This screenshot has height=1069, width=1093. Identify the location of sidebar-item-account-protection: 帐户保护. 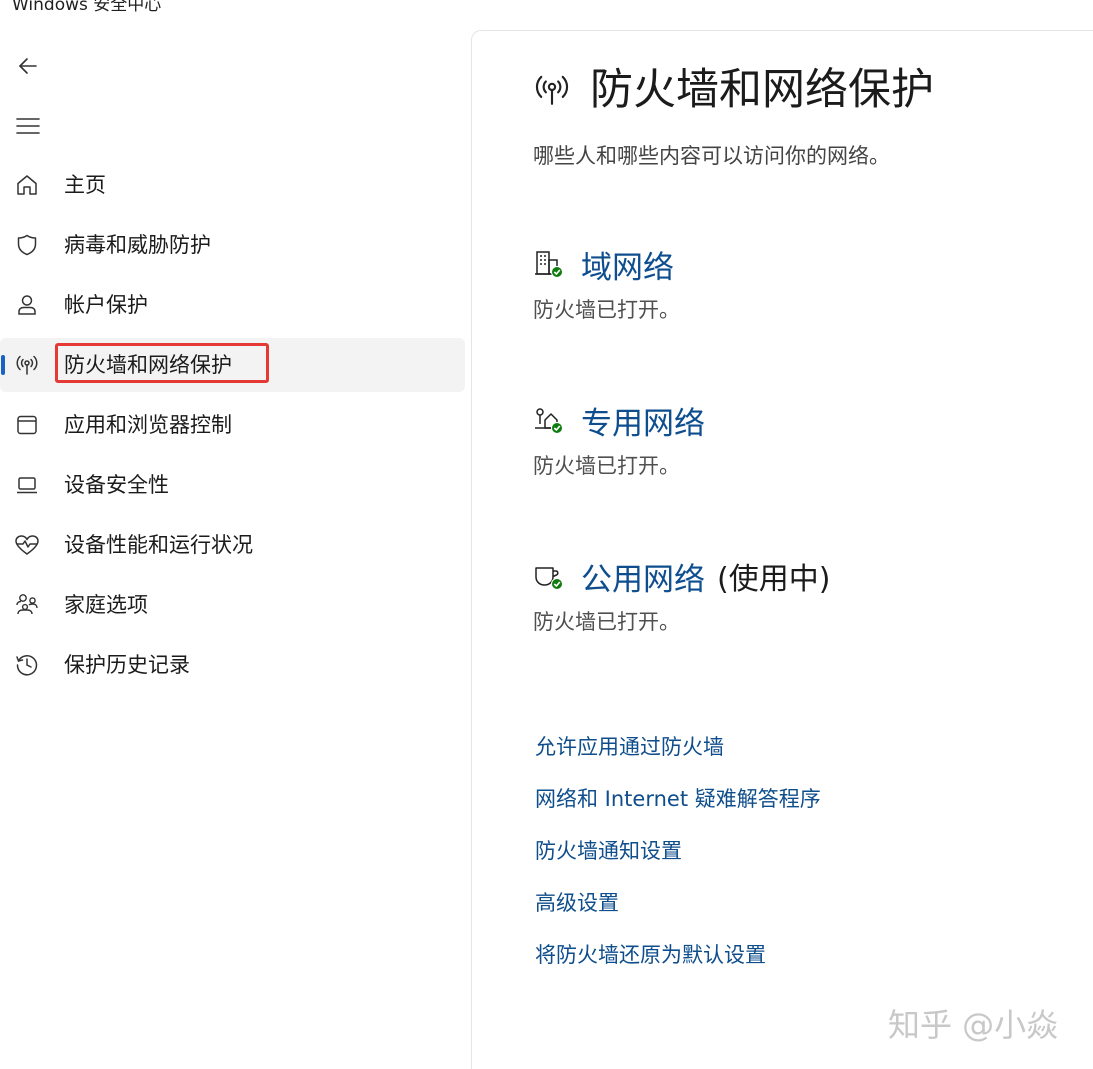
(232, 305).